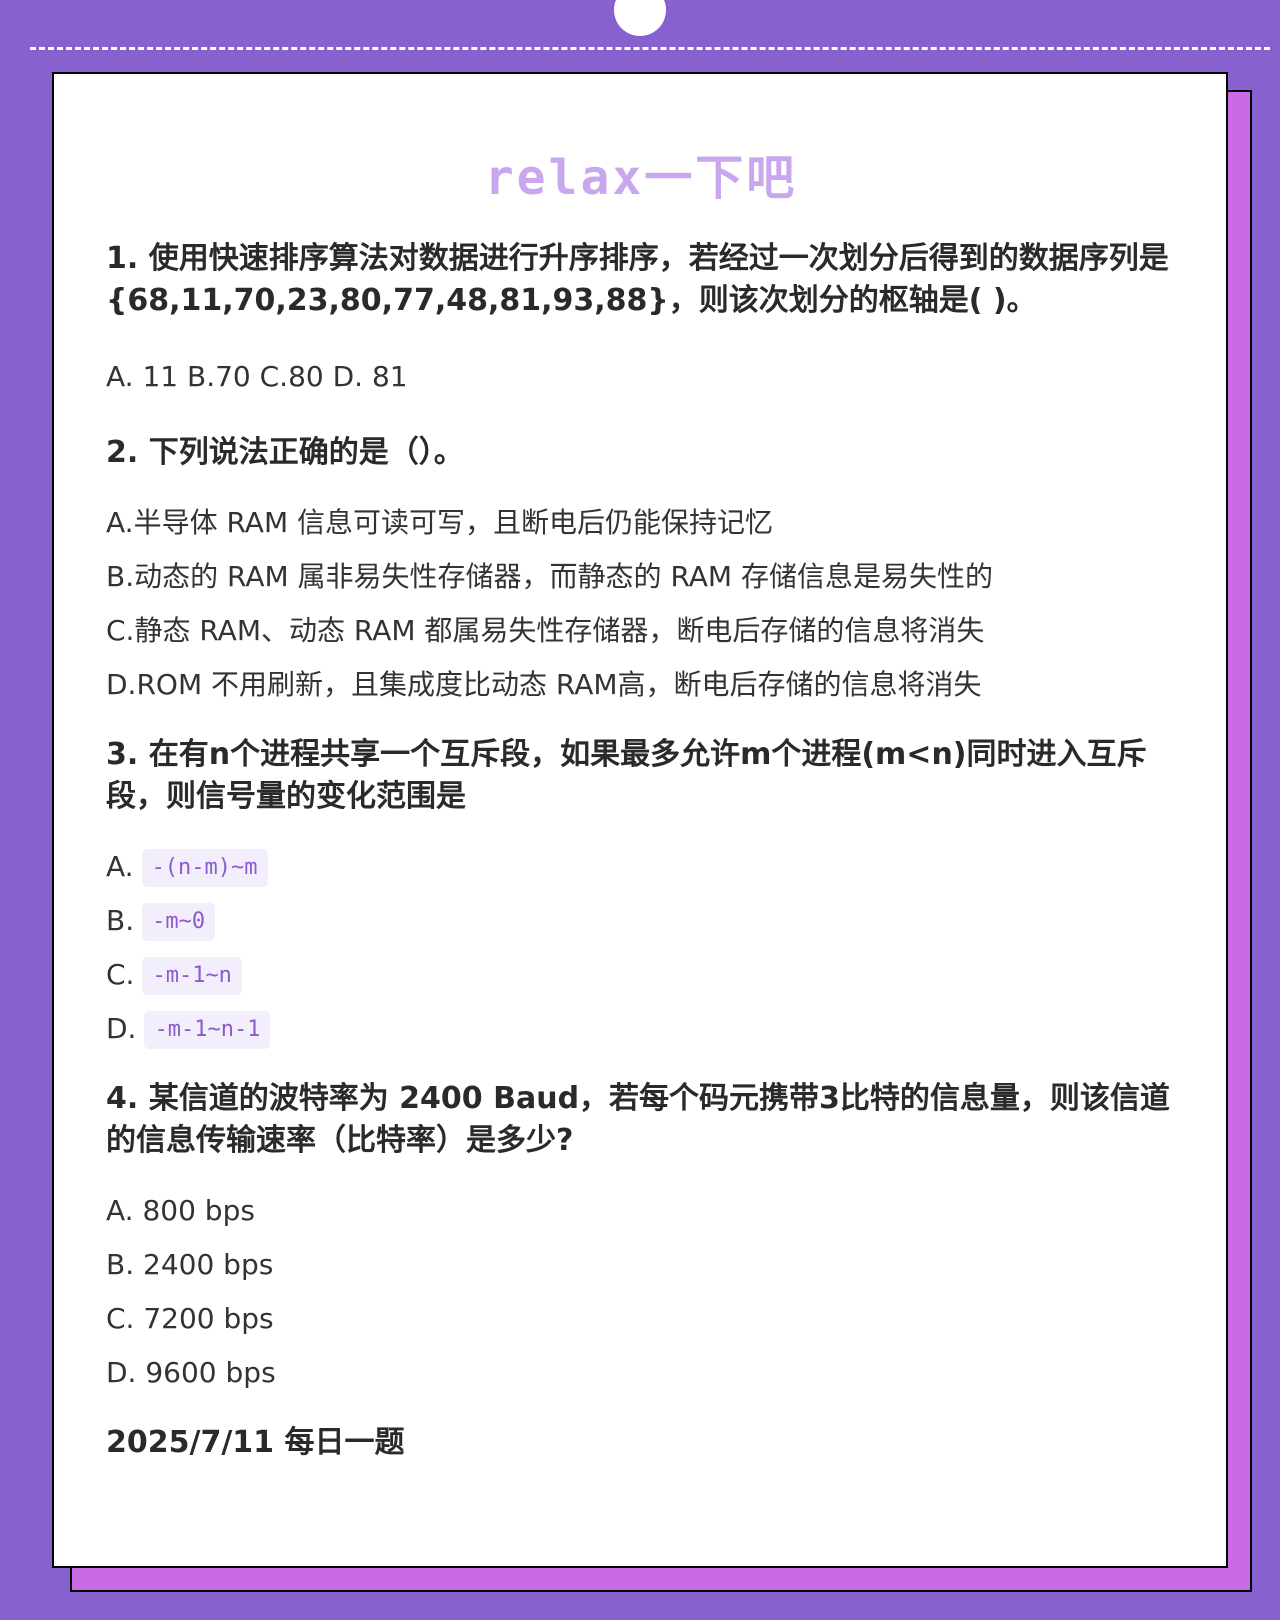  Describe the element at coordinates (179, 922) in the screenshot. I see `option-code: -m~0` at that location.